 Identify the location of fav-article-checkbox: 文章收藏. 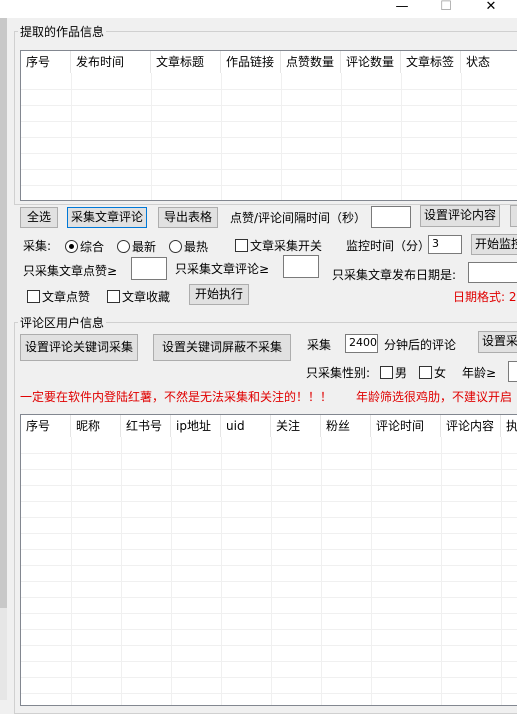
(138, 296).